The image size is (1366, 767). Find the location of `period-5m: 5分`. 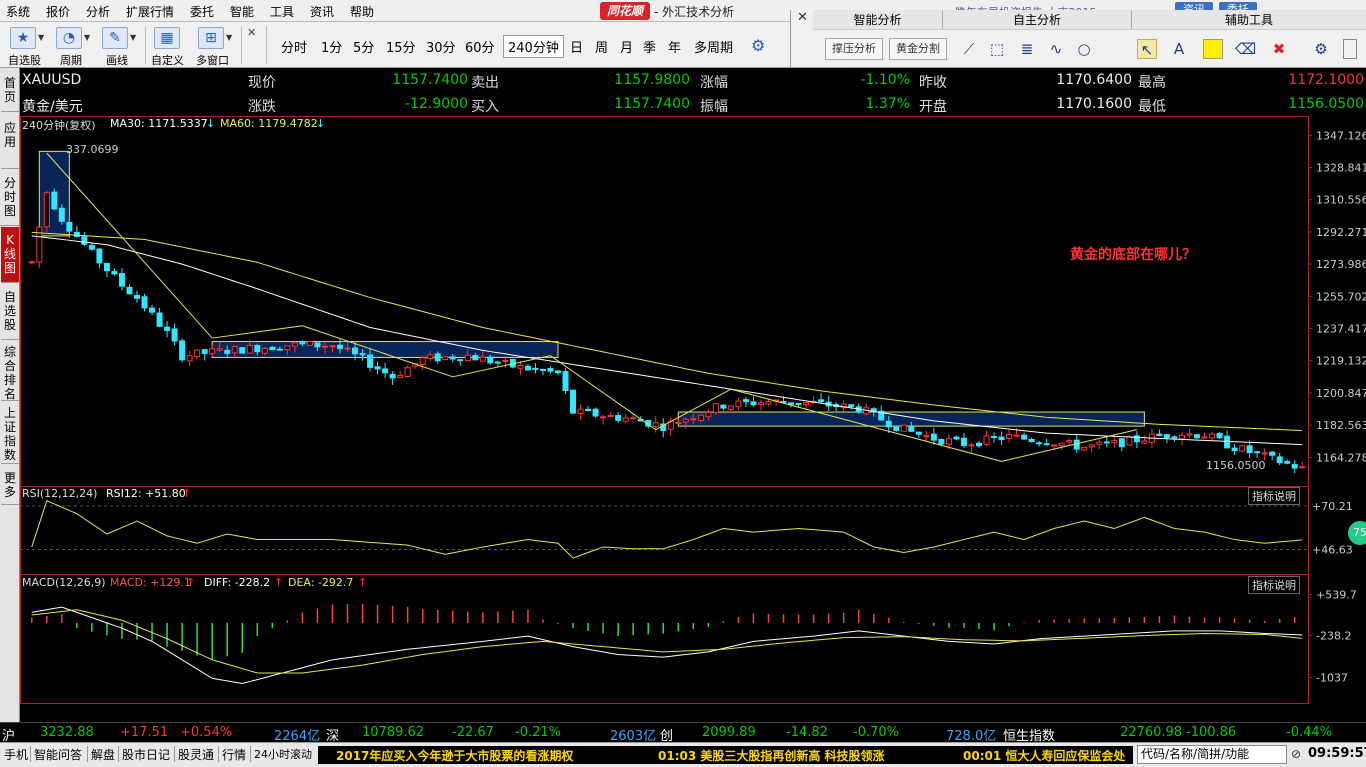

period-5m: 5分 is located at coordinates (363, 46).